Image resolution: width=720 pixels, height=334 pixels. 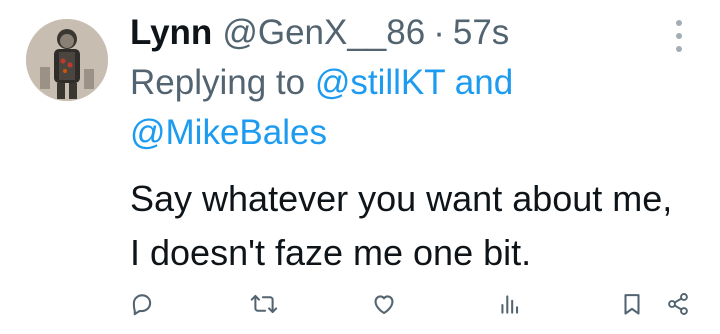 I want to click on more-options-button, so click(x=679, y=36).